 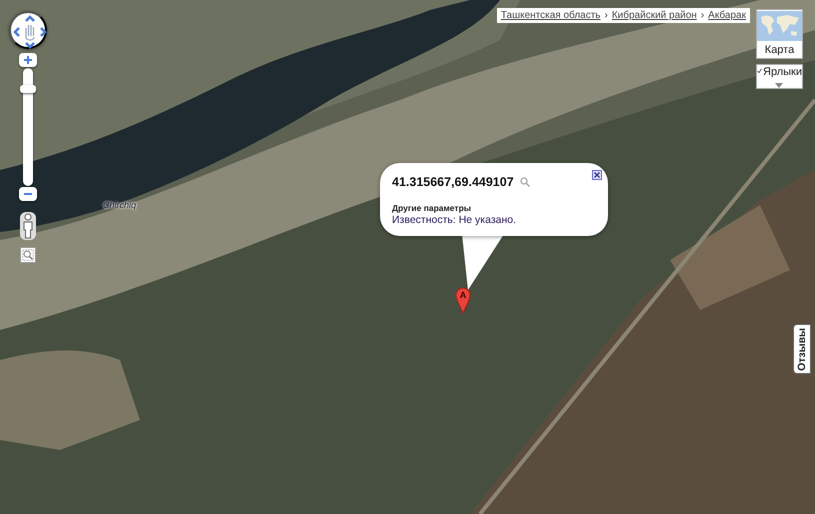 What do you see at coordinates (759, 71) in the screenshot?
I see `checkmark-icon` at bounding box center [759, 71].